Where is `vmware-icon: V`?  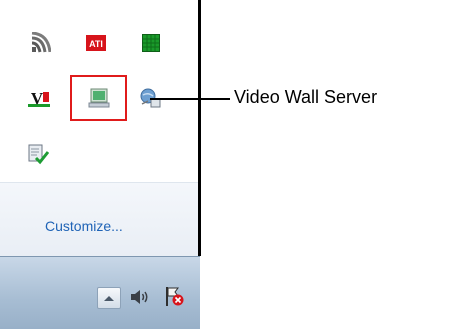 vmware-icon: V is located at coordinates (39, 99).